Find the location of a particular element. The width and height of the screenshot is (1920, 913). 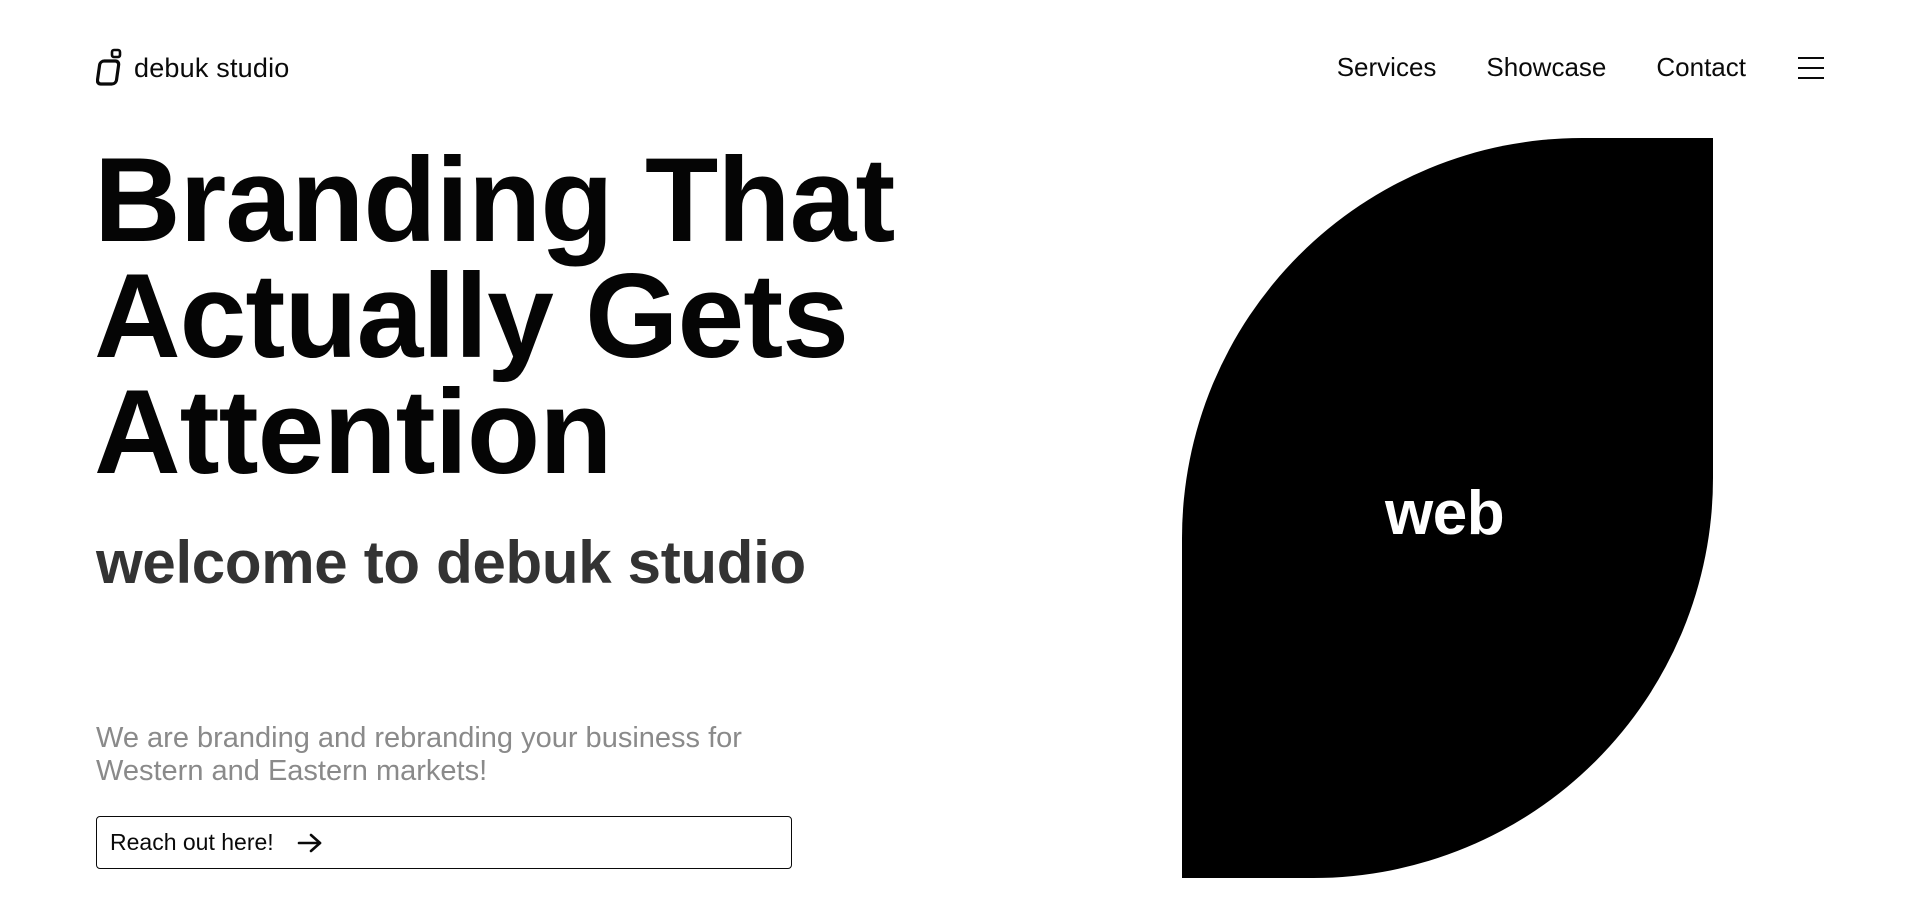

hero-subheadline: welcome to debuk studio is located at coordinates (451, 562).